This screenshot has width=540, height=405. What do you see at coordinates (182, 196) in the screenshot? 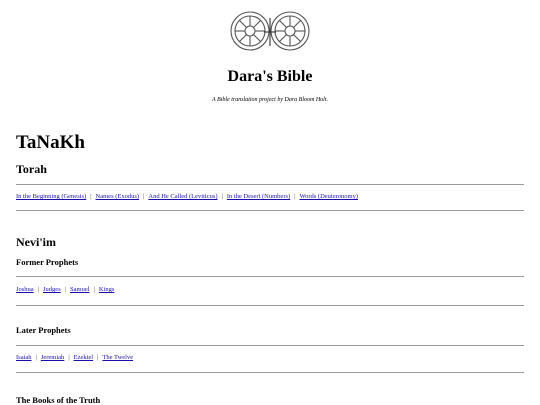
I see `link-leviticus: And He Called (Leviticus)` at bounding box center [182, 196].